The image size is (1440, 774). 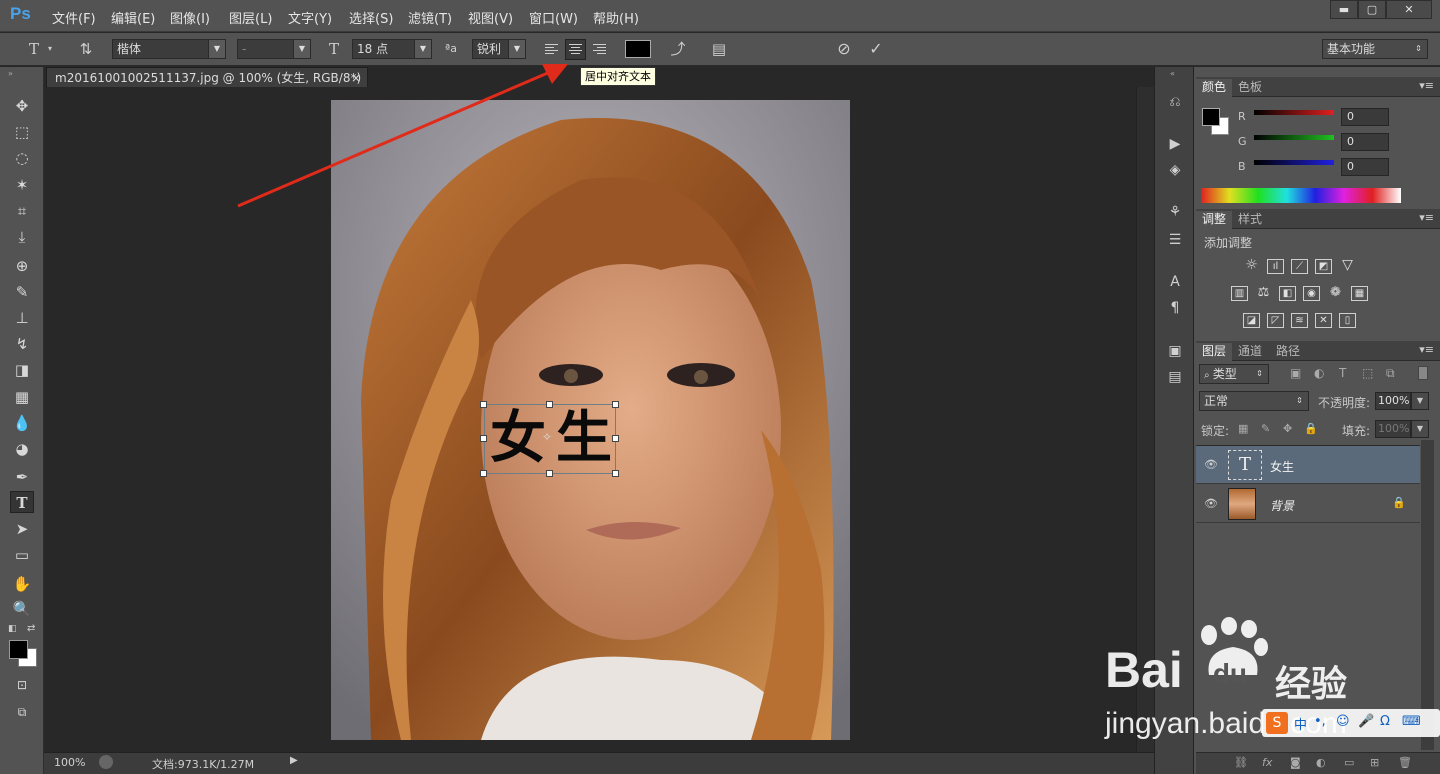 I want to click on healing-brush-tool-icon: ⊕, so click(x=22, y=266).